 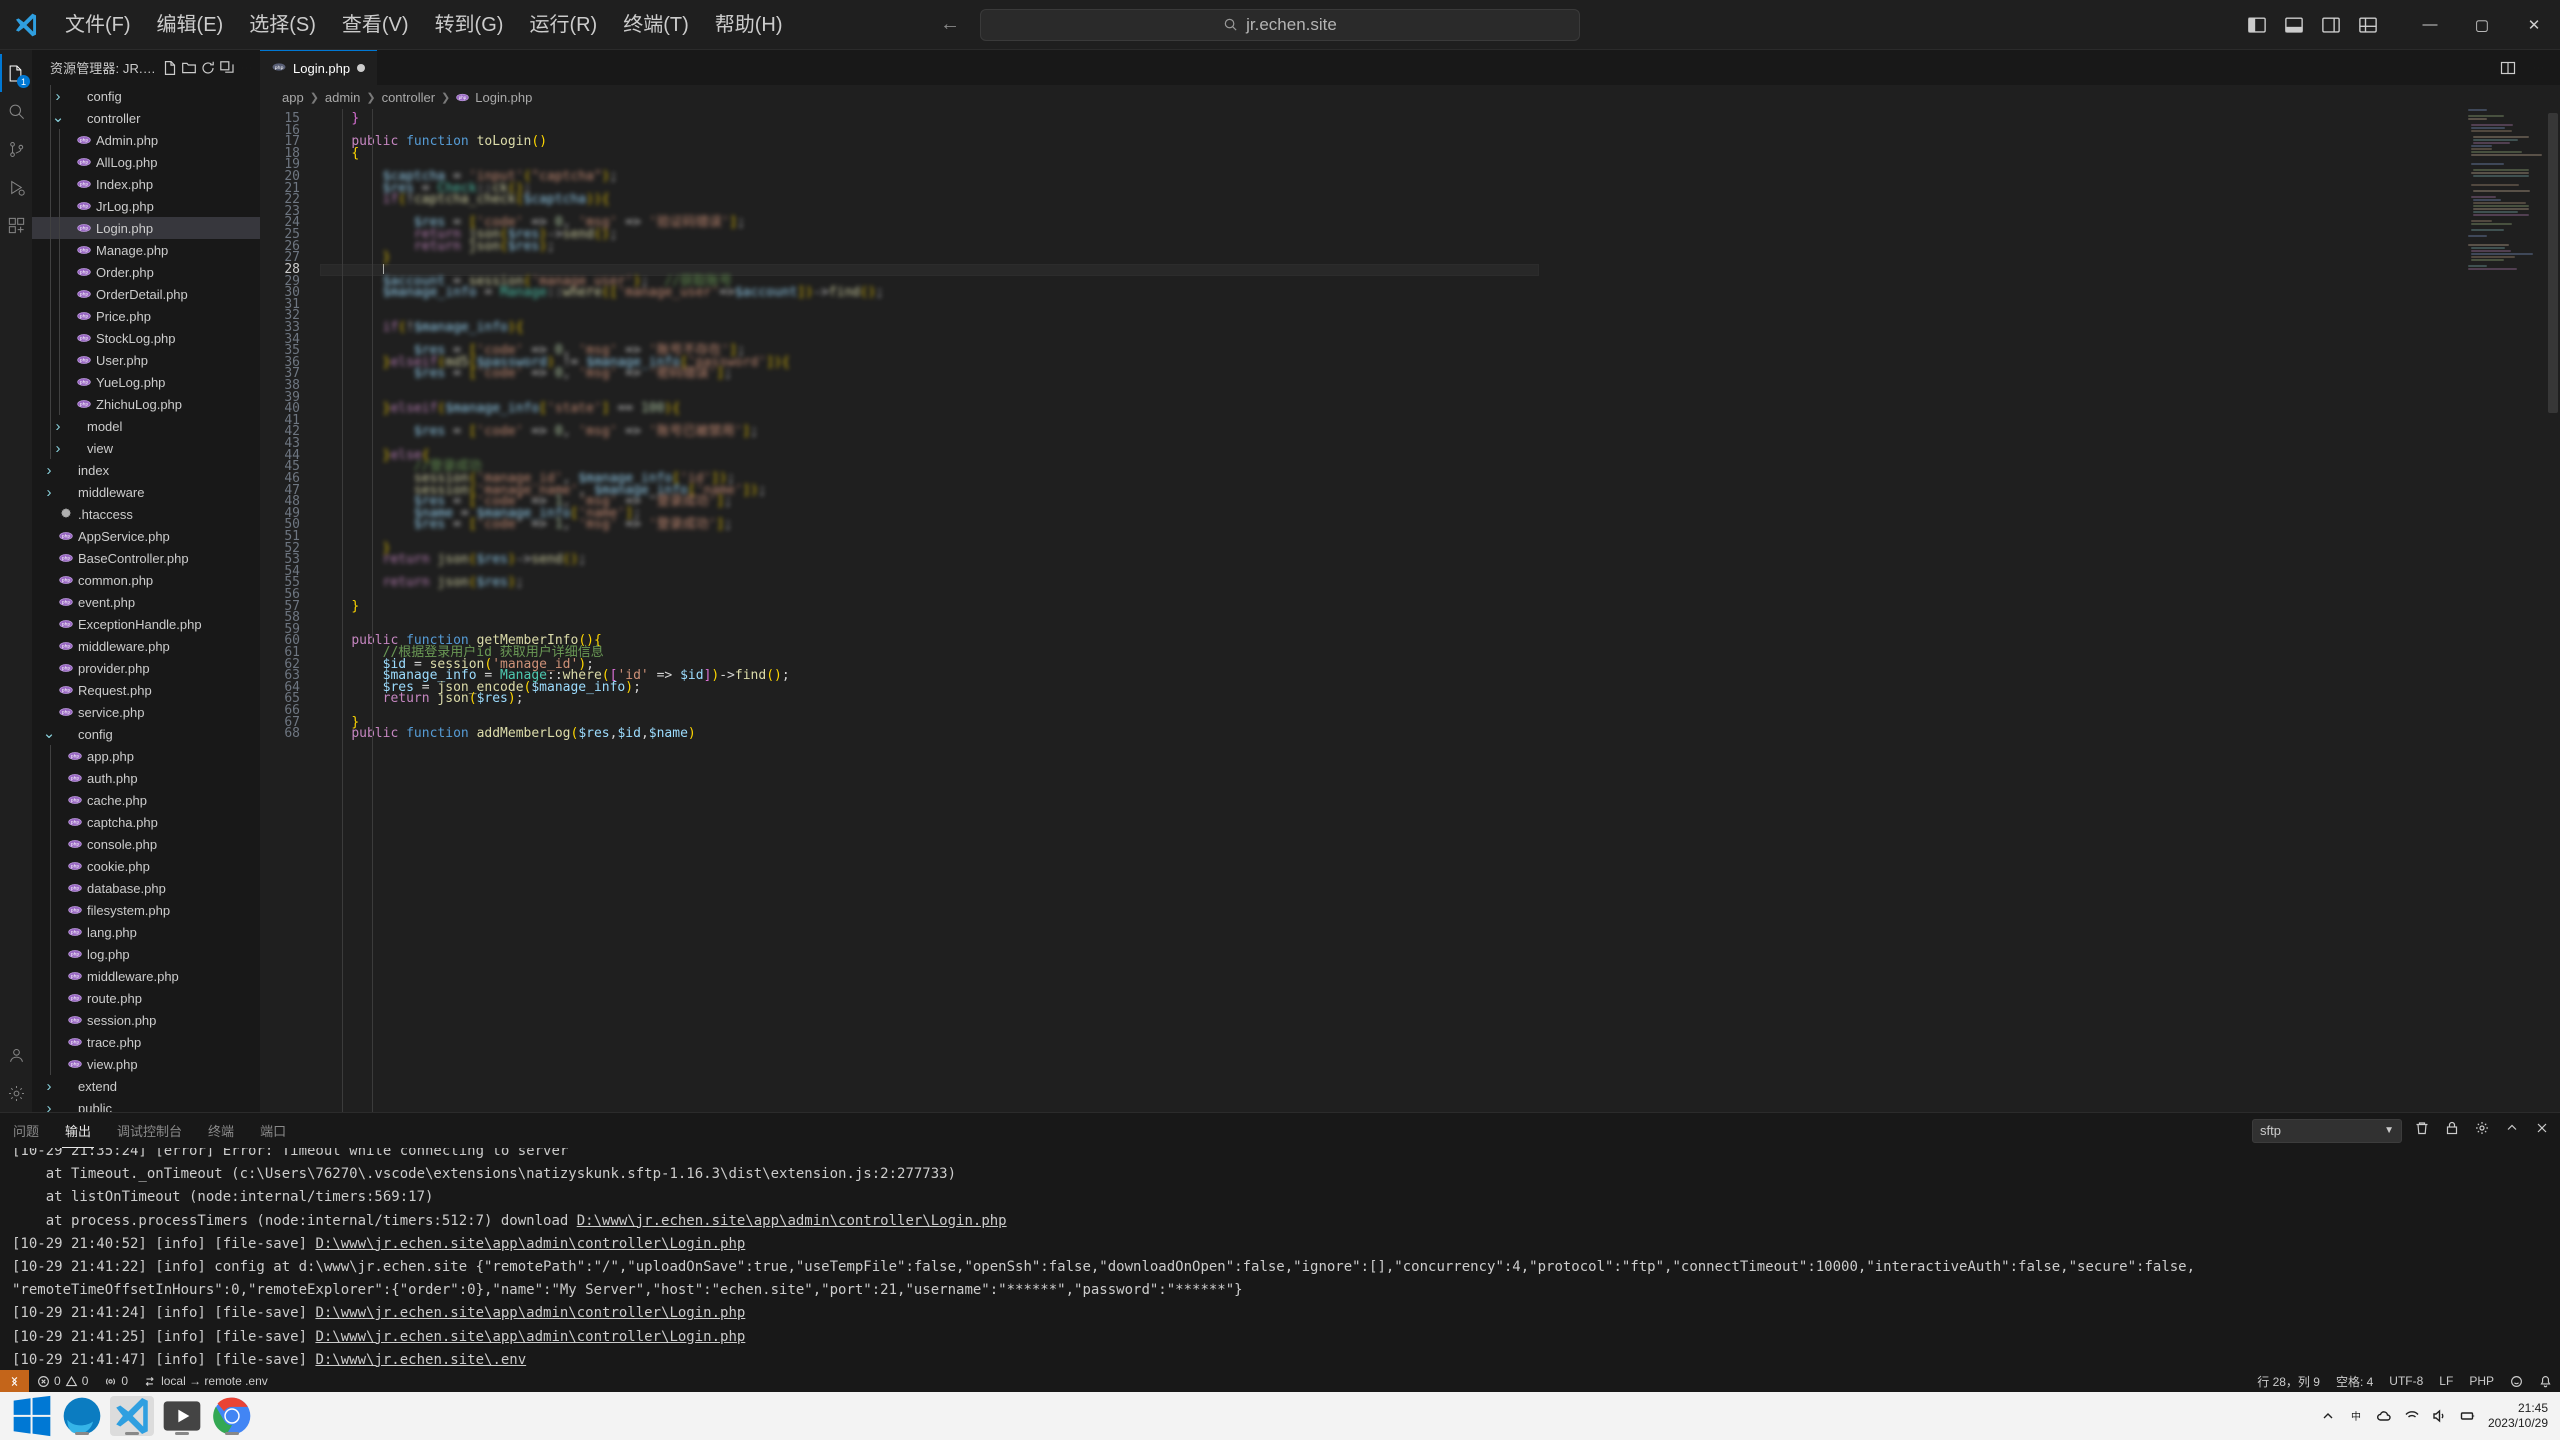 What do you see at coordinates (146, 272) in the screenshot?
I see `tree-file-order-php: php Order.php` at bounding box center [146, 272].